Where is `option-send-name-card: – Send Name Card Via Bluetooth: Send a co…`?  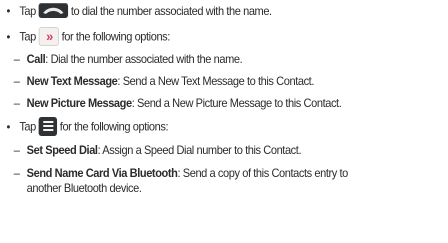 option-send-name-card: – Send Name Card Via Bluetooth: Send a co… is located at coordinates (180, 173).